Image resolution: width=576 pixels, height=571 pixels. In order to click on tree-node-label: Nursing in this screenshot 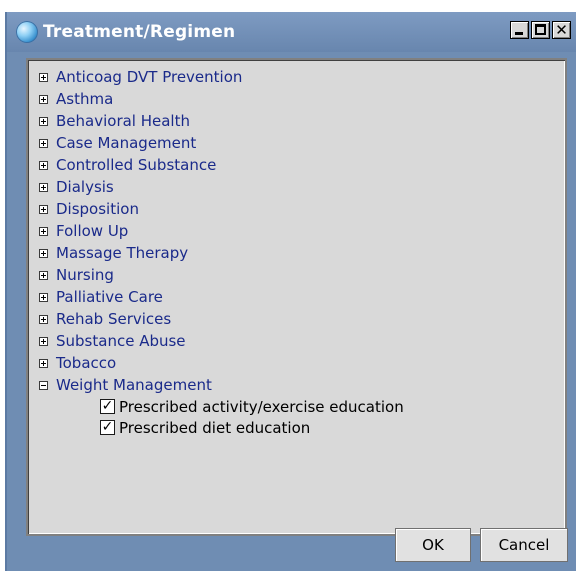, I will do `click(85, 275)`.